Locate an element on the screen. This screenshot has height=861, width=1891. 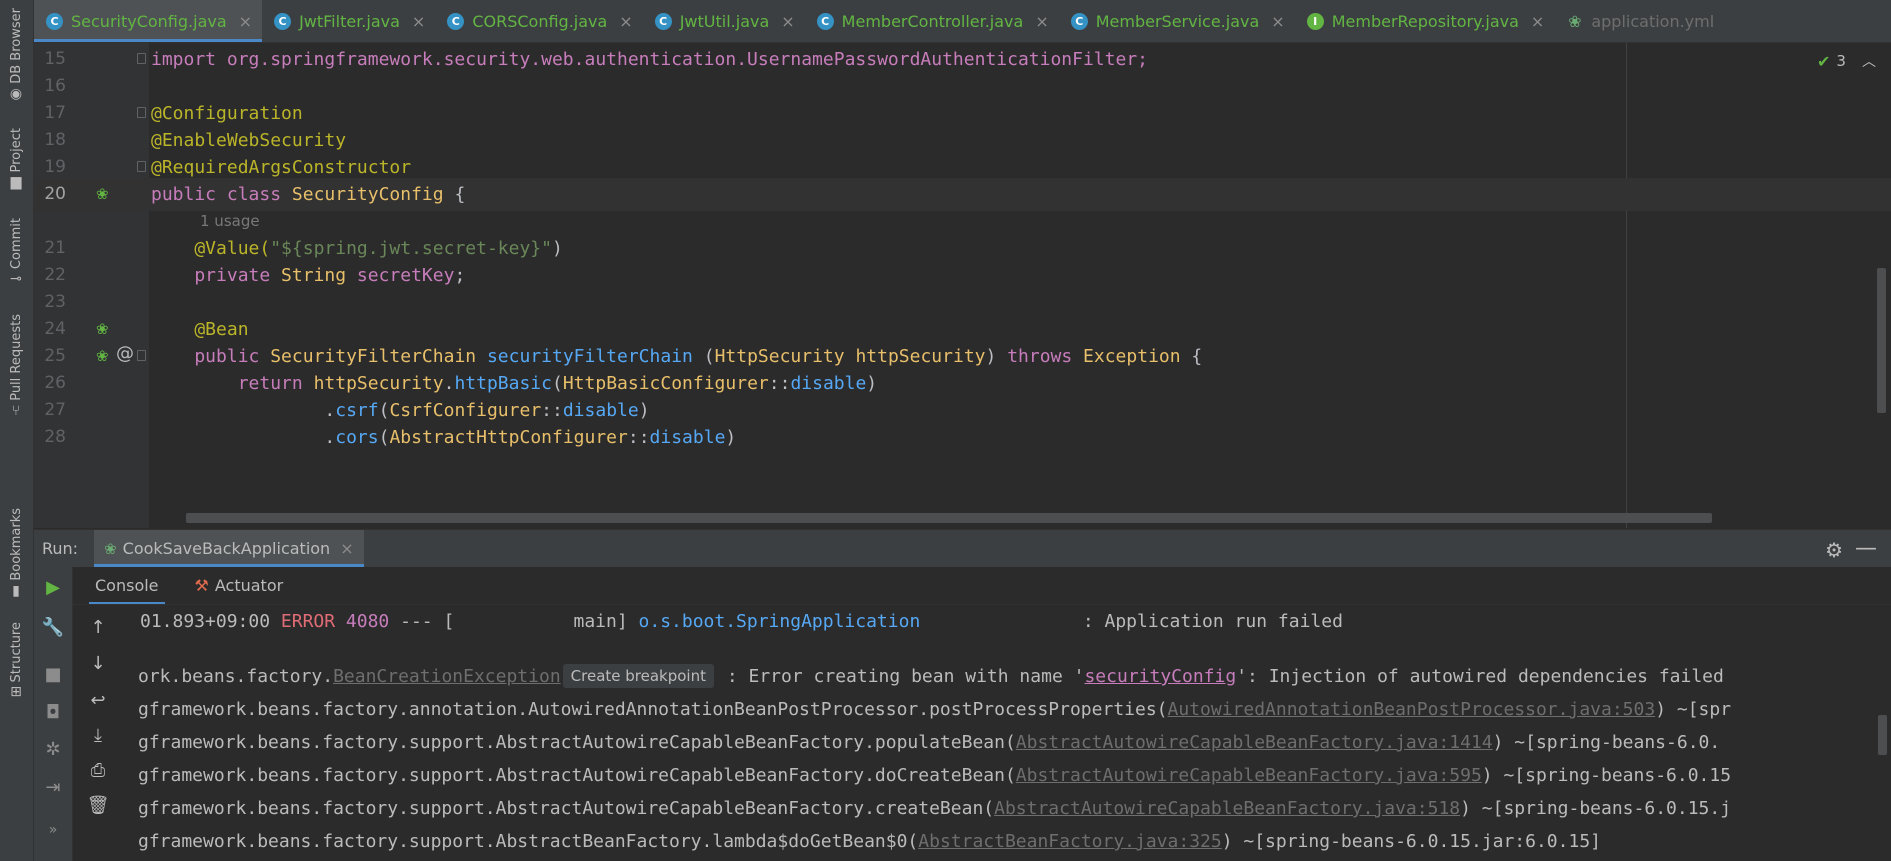
arrow-up-icon: ↑ is located at coordinates (98, 627).